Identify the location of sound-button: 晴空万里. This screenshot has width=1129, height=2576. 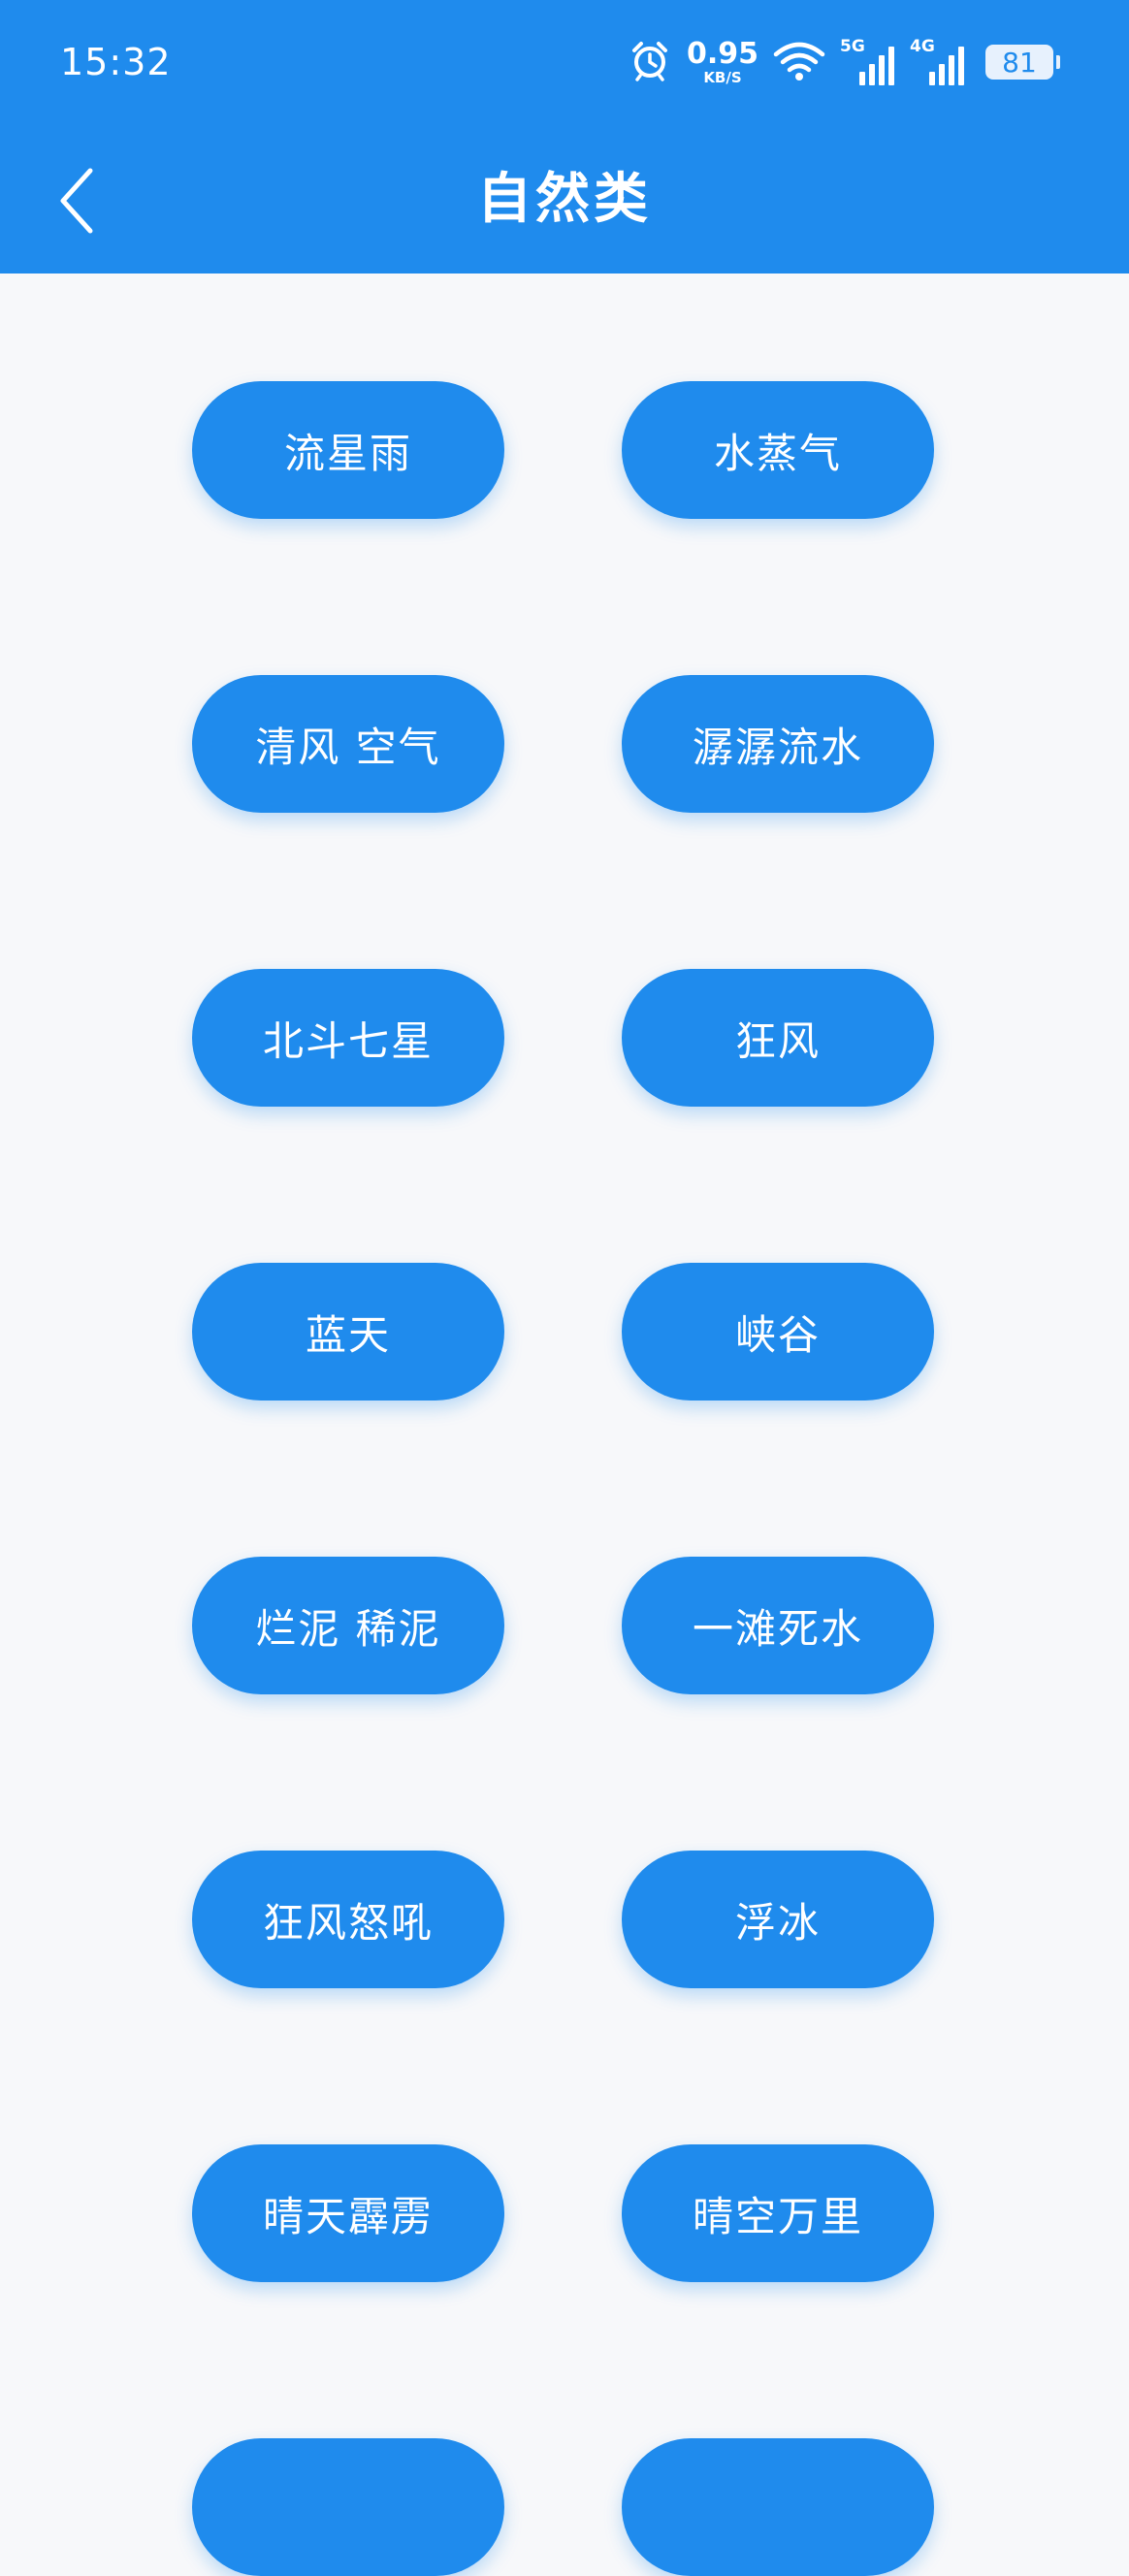
(778, 2213).